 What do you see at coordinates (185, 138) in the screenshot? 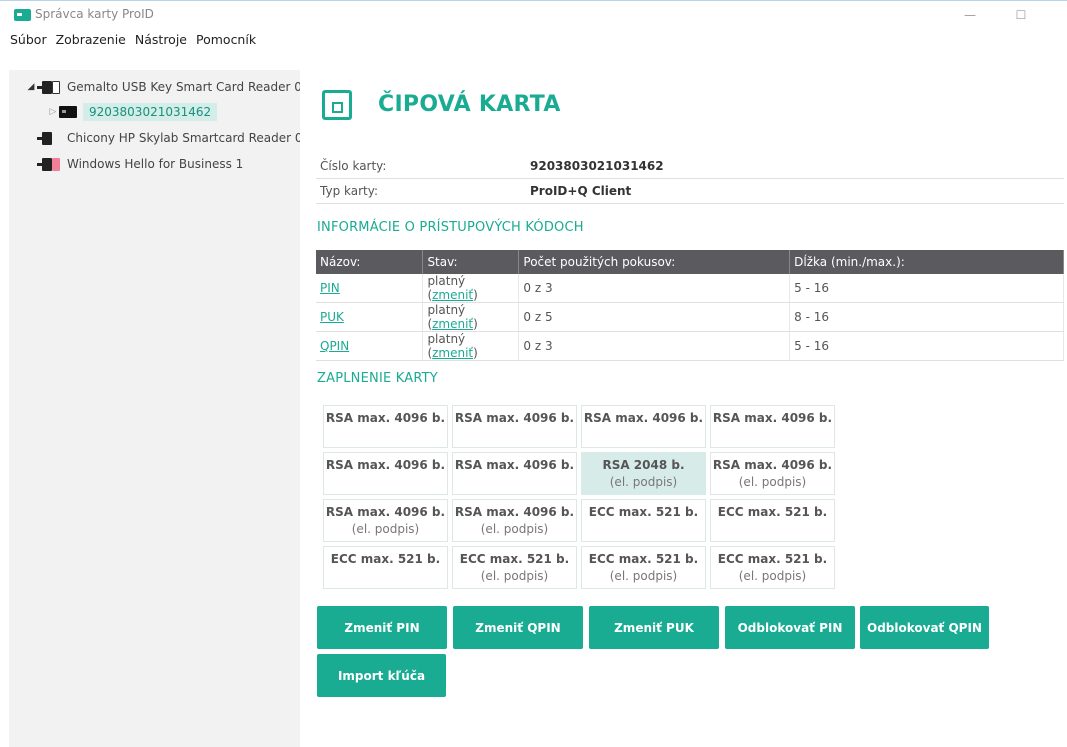
I see `tree-item-label: Chicony HP Skylab Smartcard Reader 0` at bounding box center [185, 138].